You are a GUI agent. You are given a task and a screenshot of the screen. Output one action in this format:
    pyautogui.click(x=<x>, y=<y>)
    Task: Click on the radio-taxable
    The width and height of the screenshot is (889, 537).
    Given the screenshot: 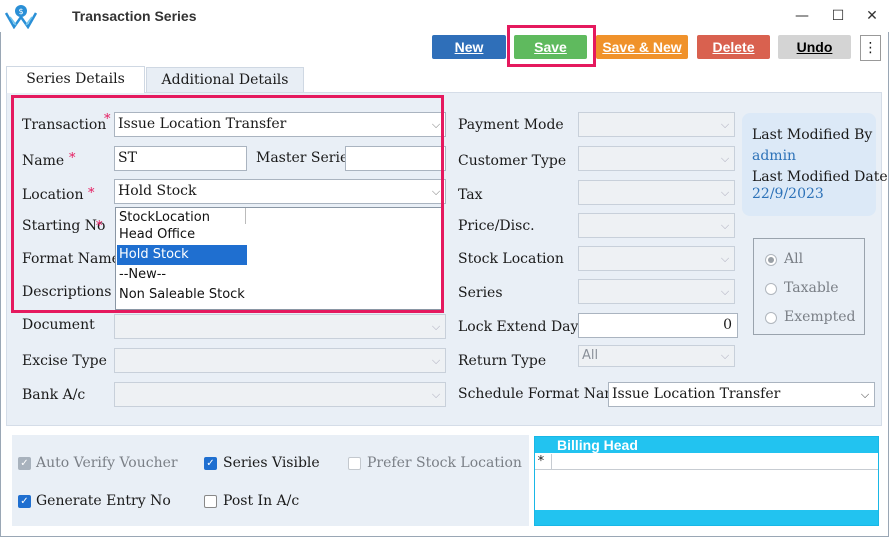 What is the action you would take?
    pyautogui.click(x=771, y=289)
    